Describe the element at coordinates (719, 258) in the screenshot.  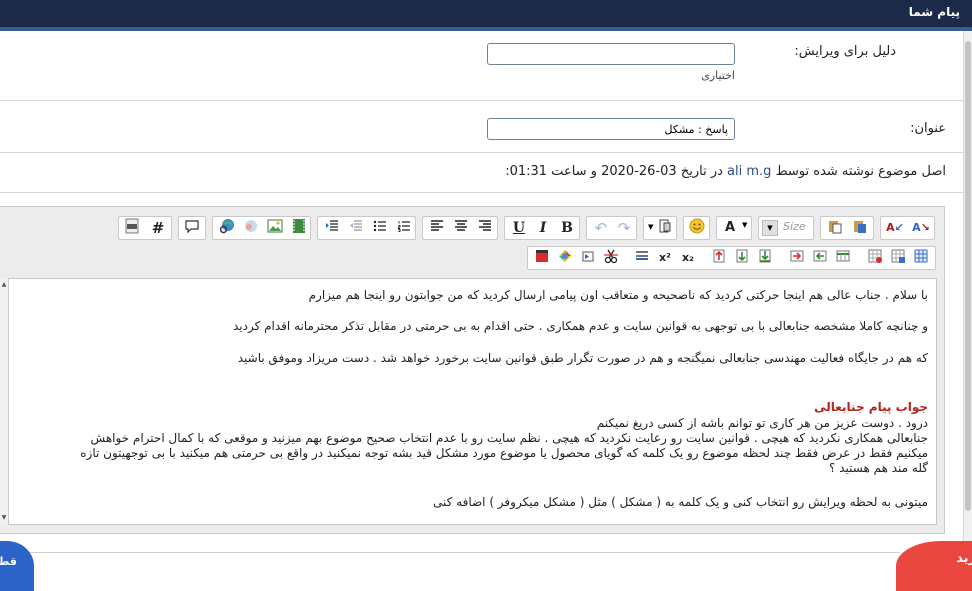
I see `move-up-icon` at that location.